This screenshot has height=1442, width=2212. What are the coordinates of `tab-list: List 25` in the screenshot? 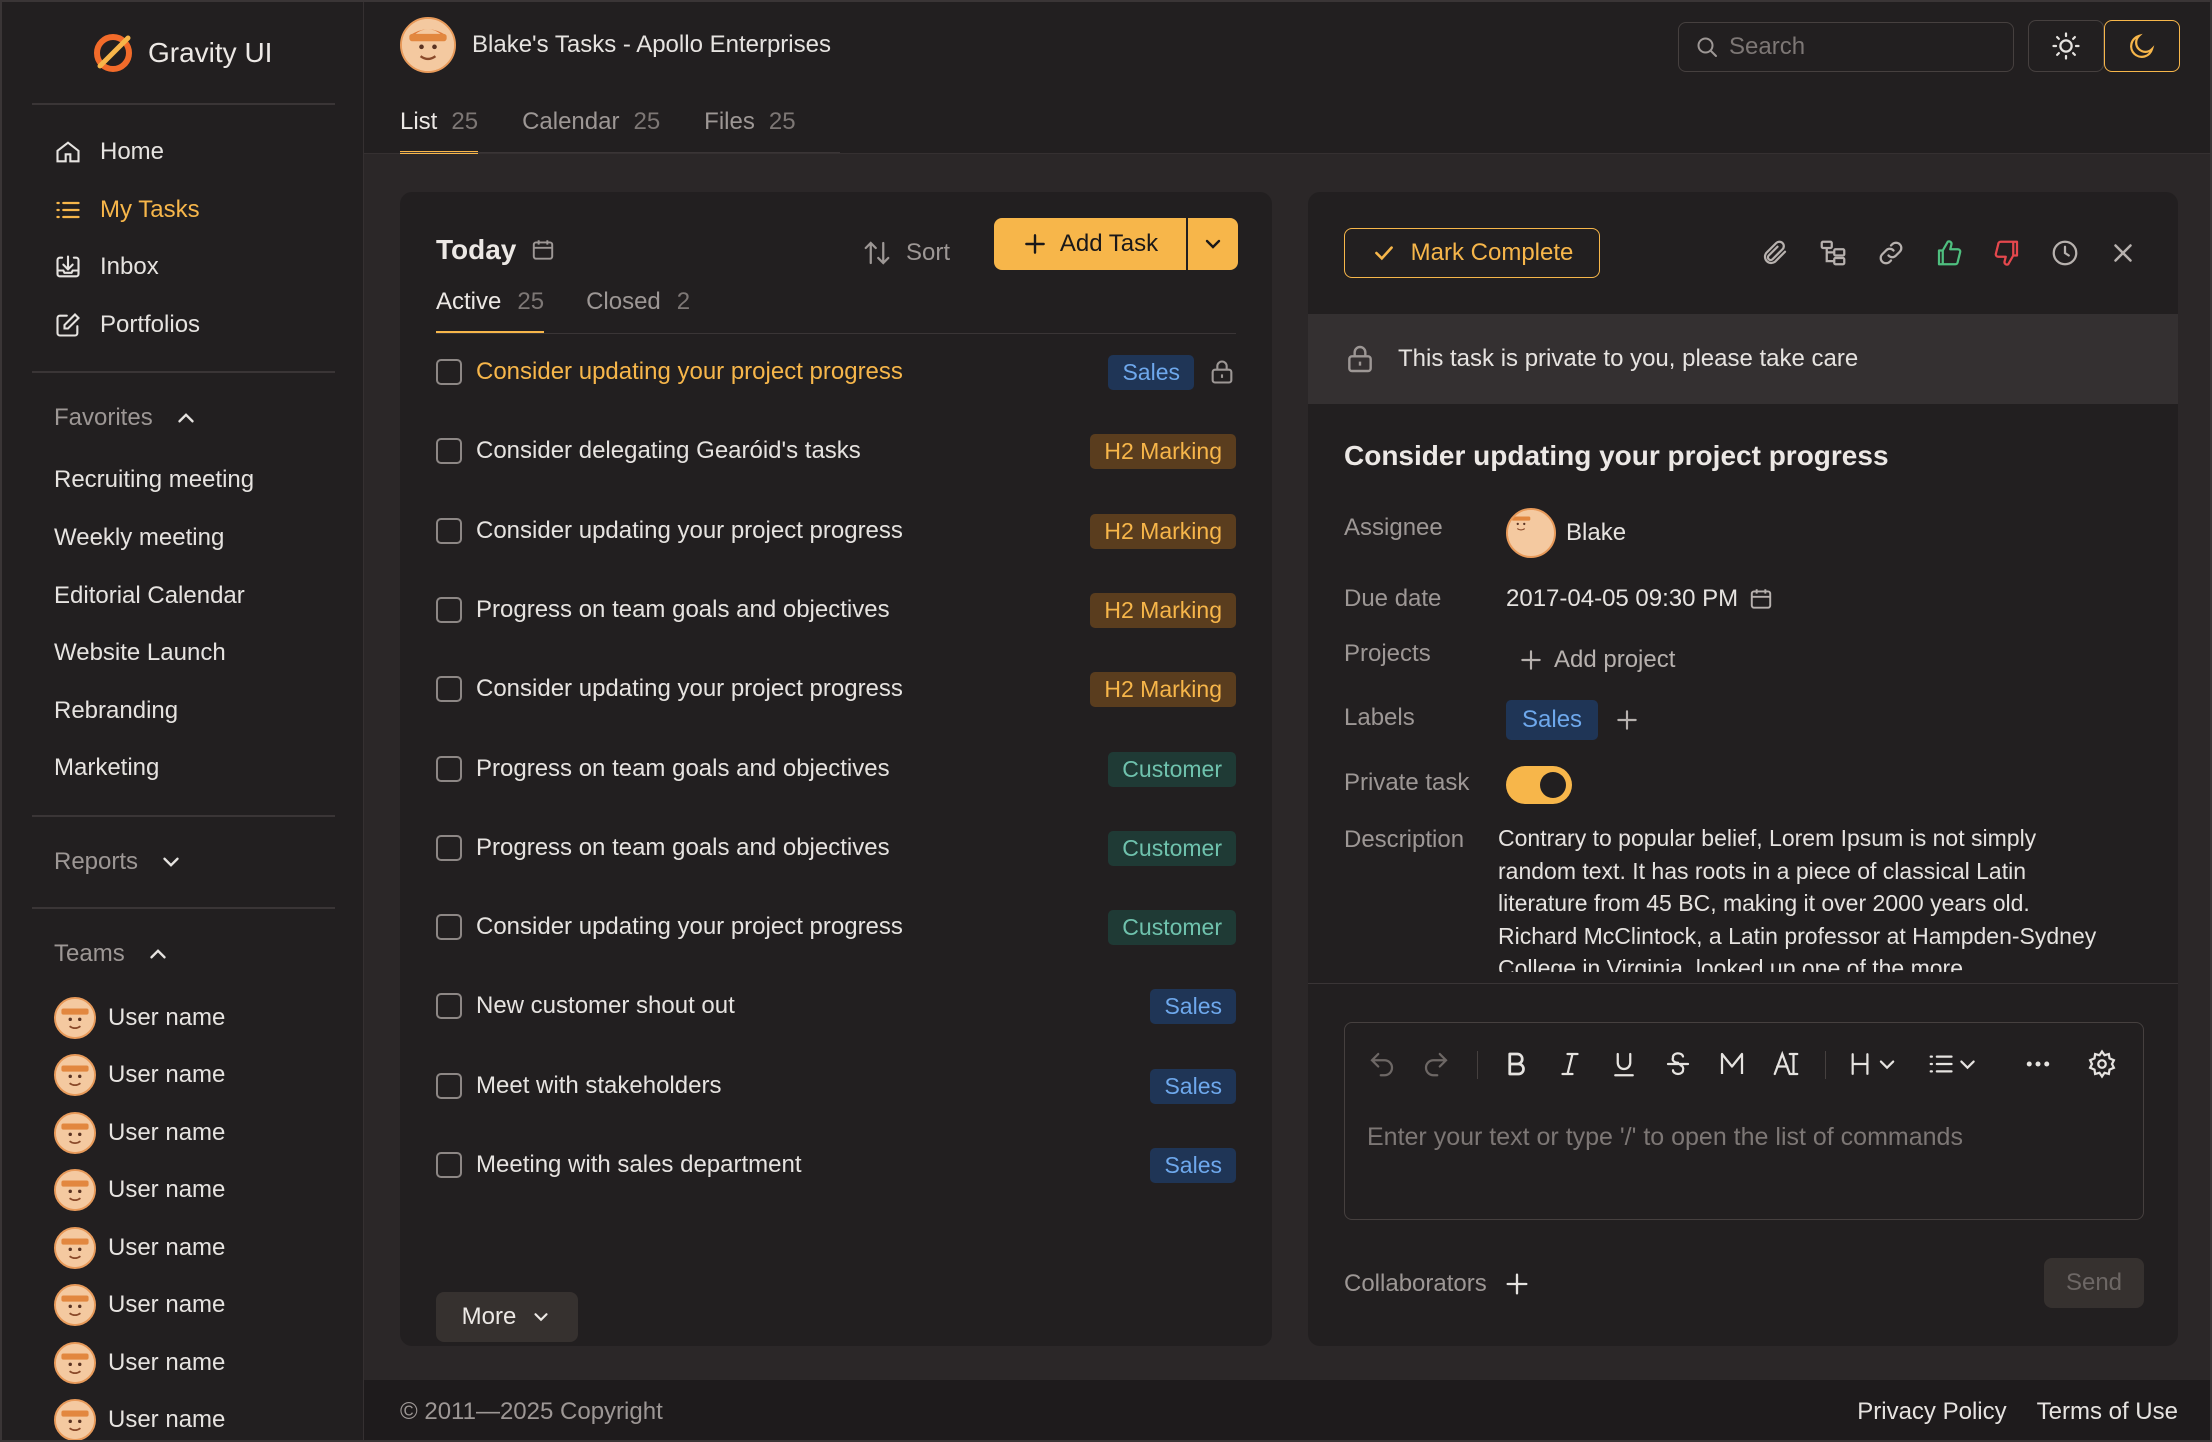 It's located at (439, 128).